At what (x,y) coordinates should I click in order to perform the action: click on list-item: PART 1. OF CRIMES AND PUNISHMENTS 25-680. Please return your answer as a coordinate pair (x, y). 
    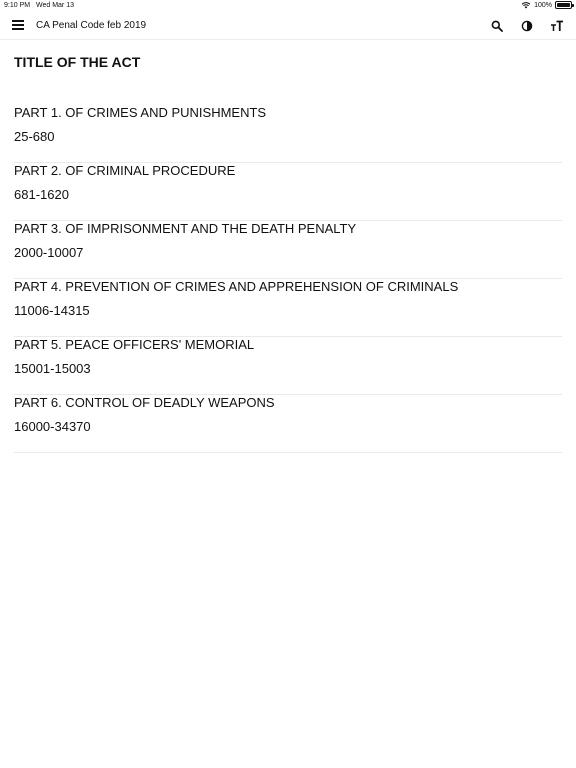
    Looking at the image, I should click on (288, 134).